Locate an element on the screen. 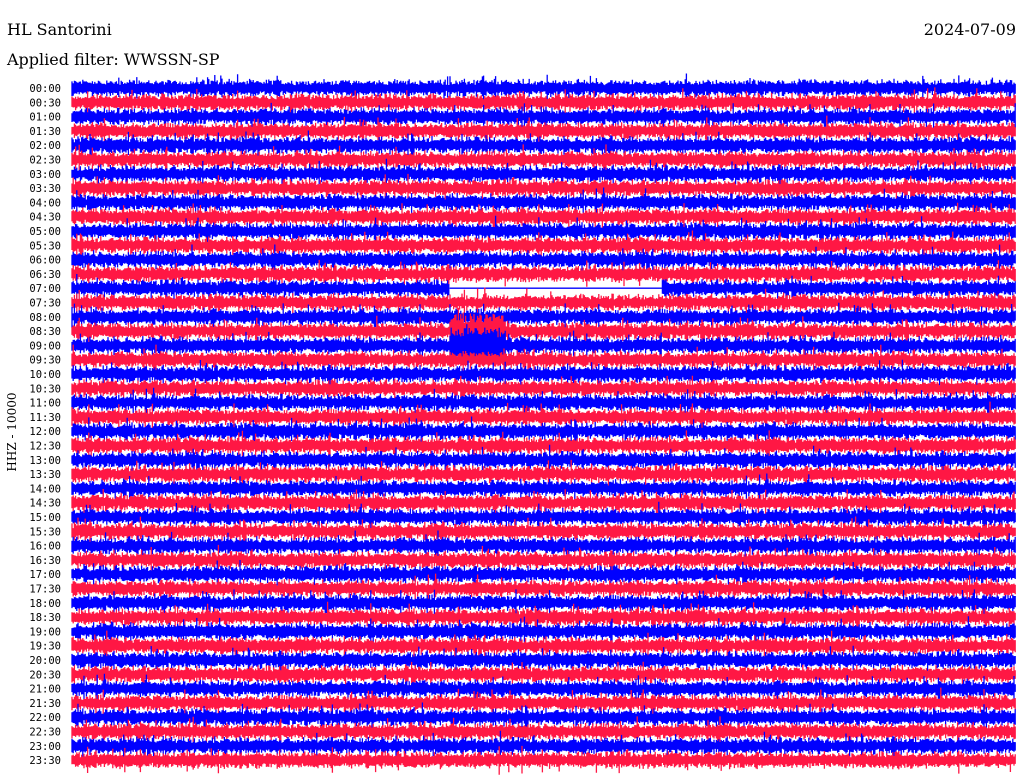  row-label: 01:30 is located at coordinates (45, 132).